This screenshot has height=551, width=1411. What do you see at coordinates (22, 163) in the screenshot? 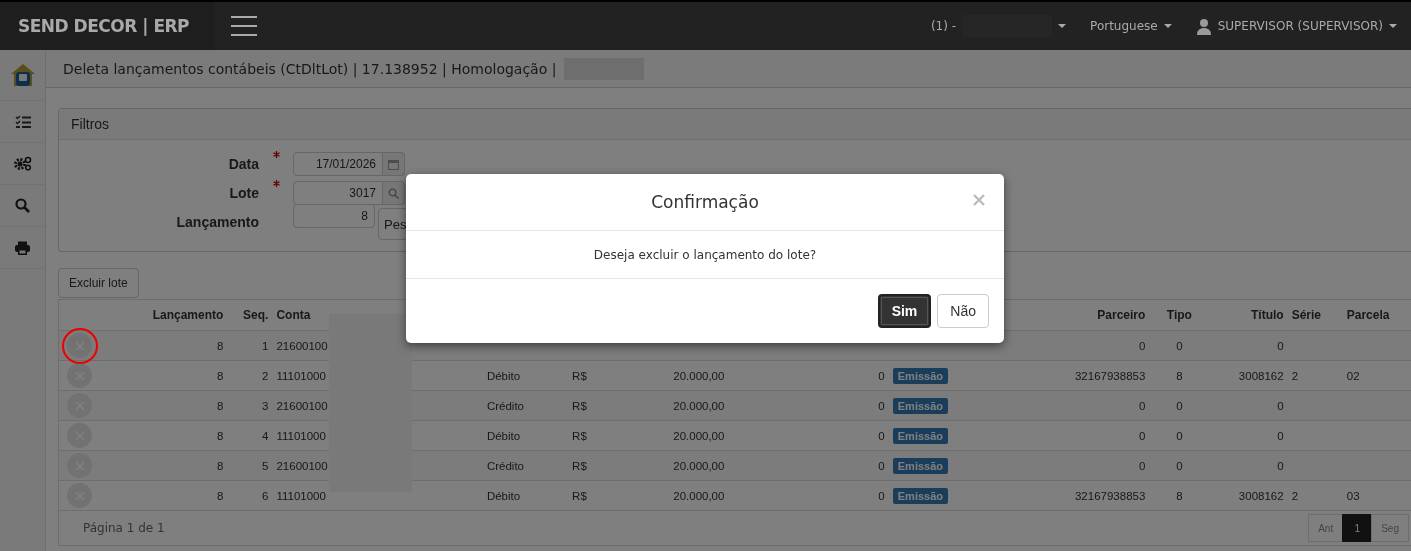
I see `settings-icon` at bounding box center [22, 163].